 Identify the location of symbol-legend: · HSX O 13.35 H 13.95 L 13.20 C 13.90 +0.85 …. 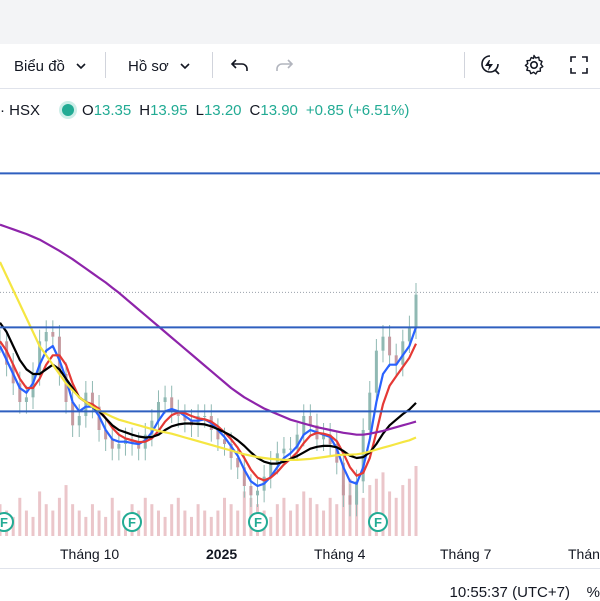
(204, 110).